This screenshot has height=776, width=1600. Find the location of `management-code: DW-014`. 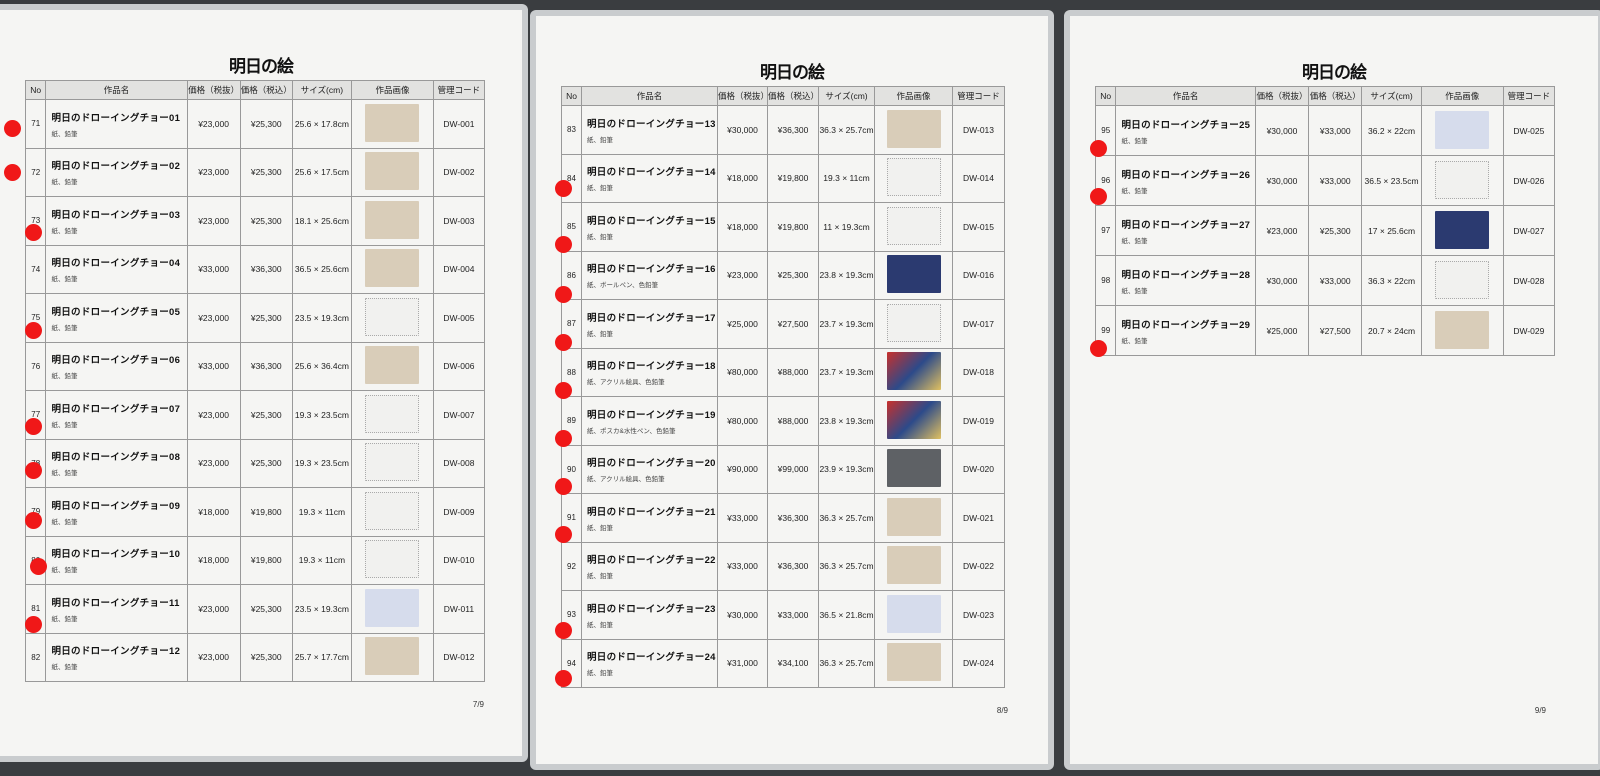

management-code: DW-014 is located at coordinates (978, 178).